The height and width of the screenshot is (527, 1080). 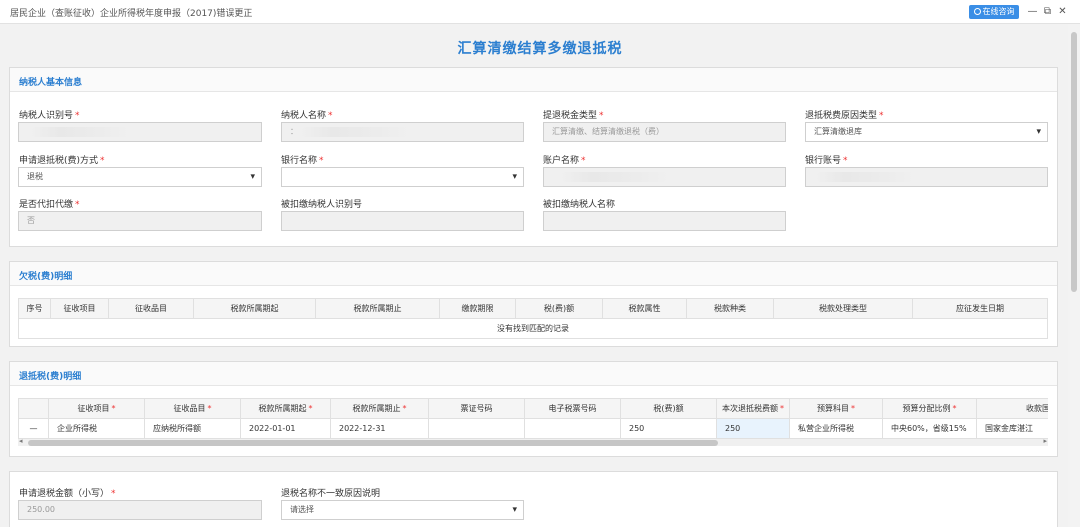 I want to click on panel-head: 欠税(费)明细, so click(x=533, y=274).